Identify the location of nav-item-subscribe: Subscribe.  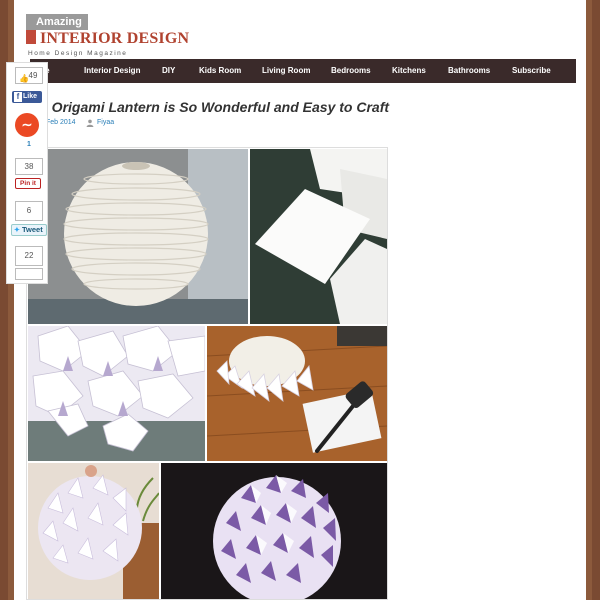
(531, 71).